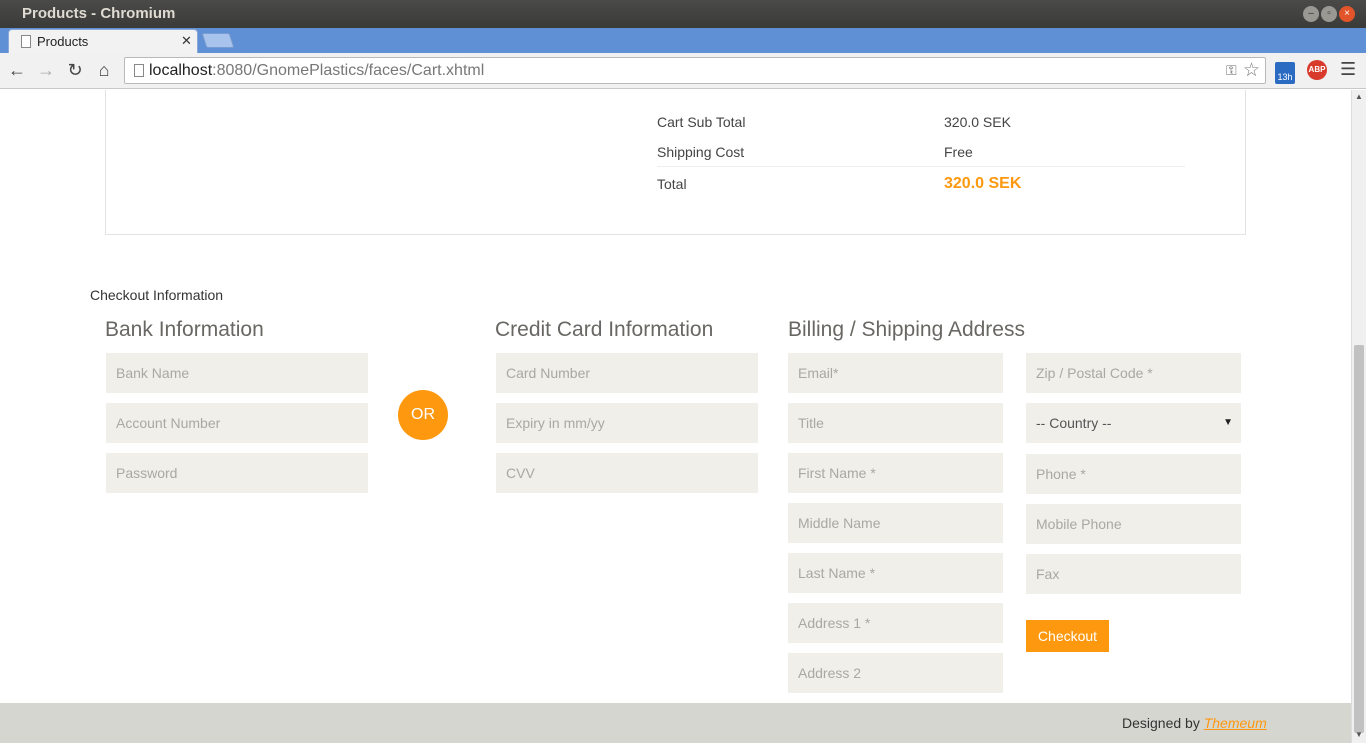 The width and height of the screenshot is (1366, 743). Describe the element at coordinates (157, 295) in the screenshot. I see `checkout-section-title: Checkout Information` at that location.